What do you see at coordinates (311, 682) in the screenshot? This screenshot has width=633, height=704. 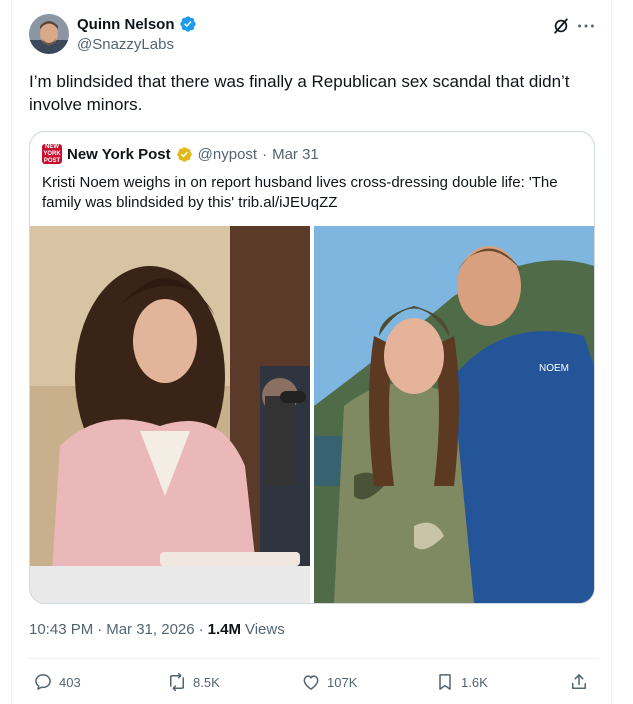 I see `heart-icon` at bounding box center [311, 682].